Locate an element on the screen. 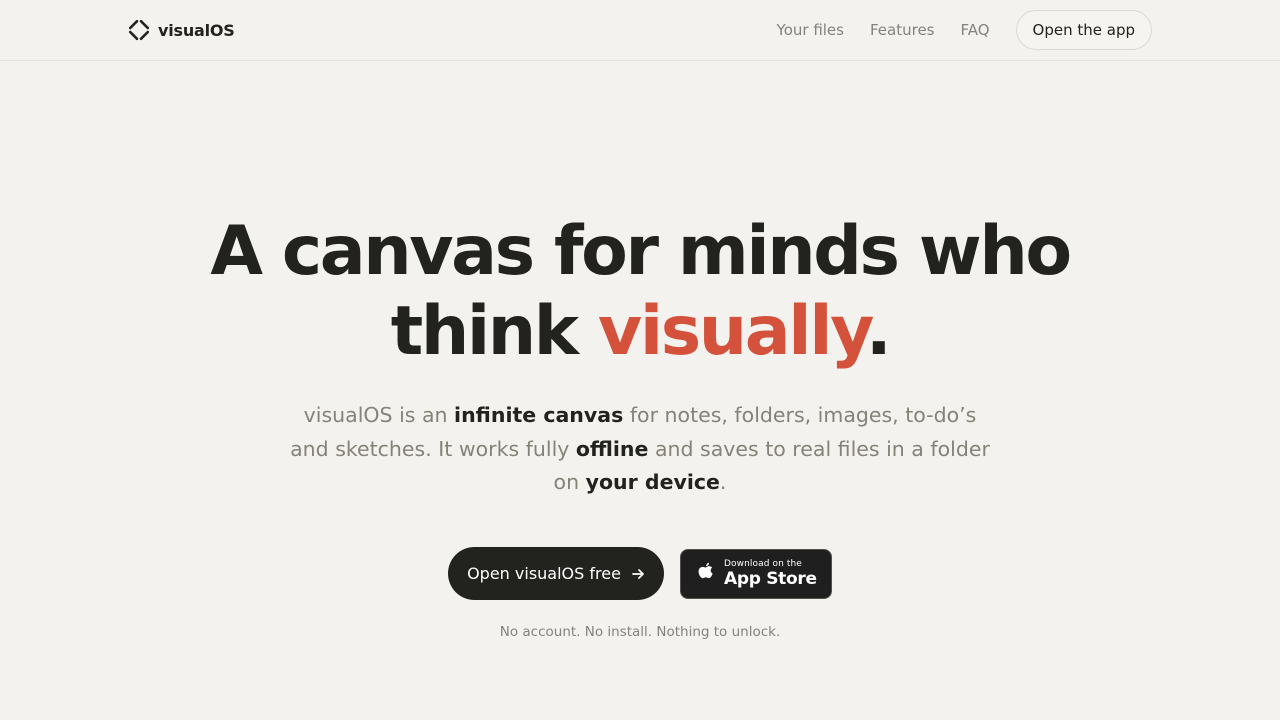 The height and width of the screenshot is (720, 1280). apple-icon is located at coordinates (706, 574).